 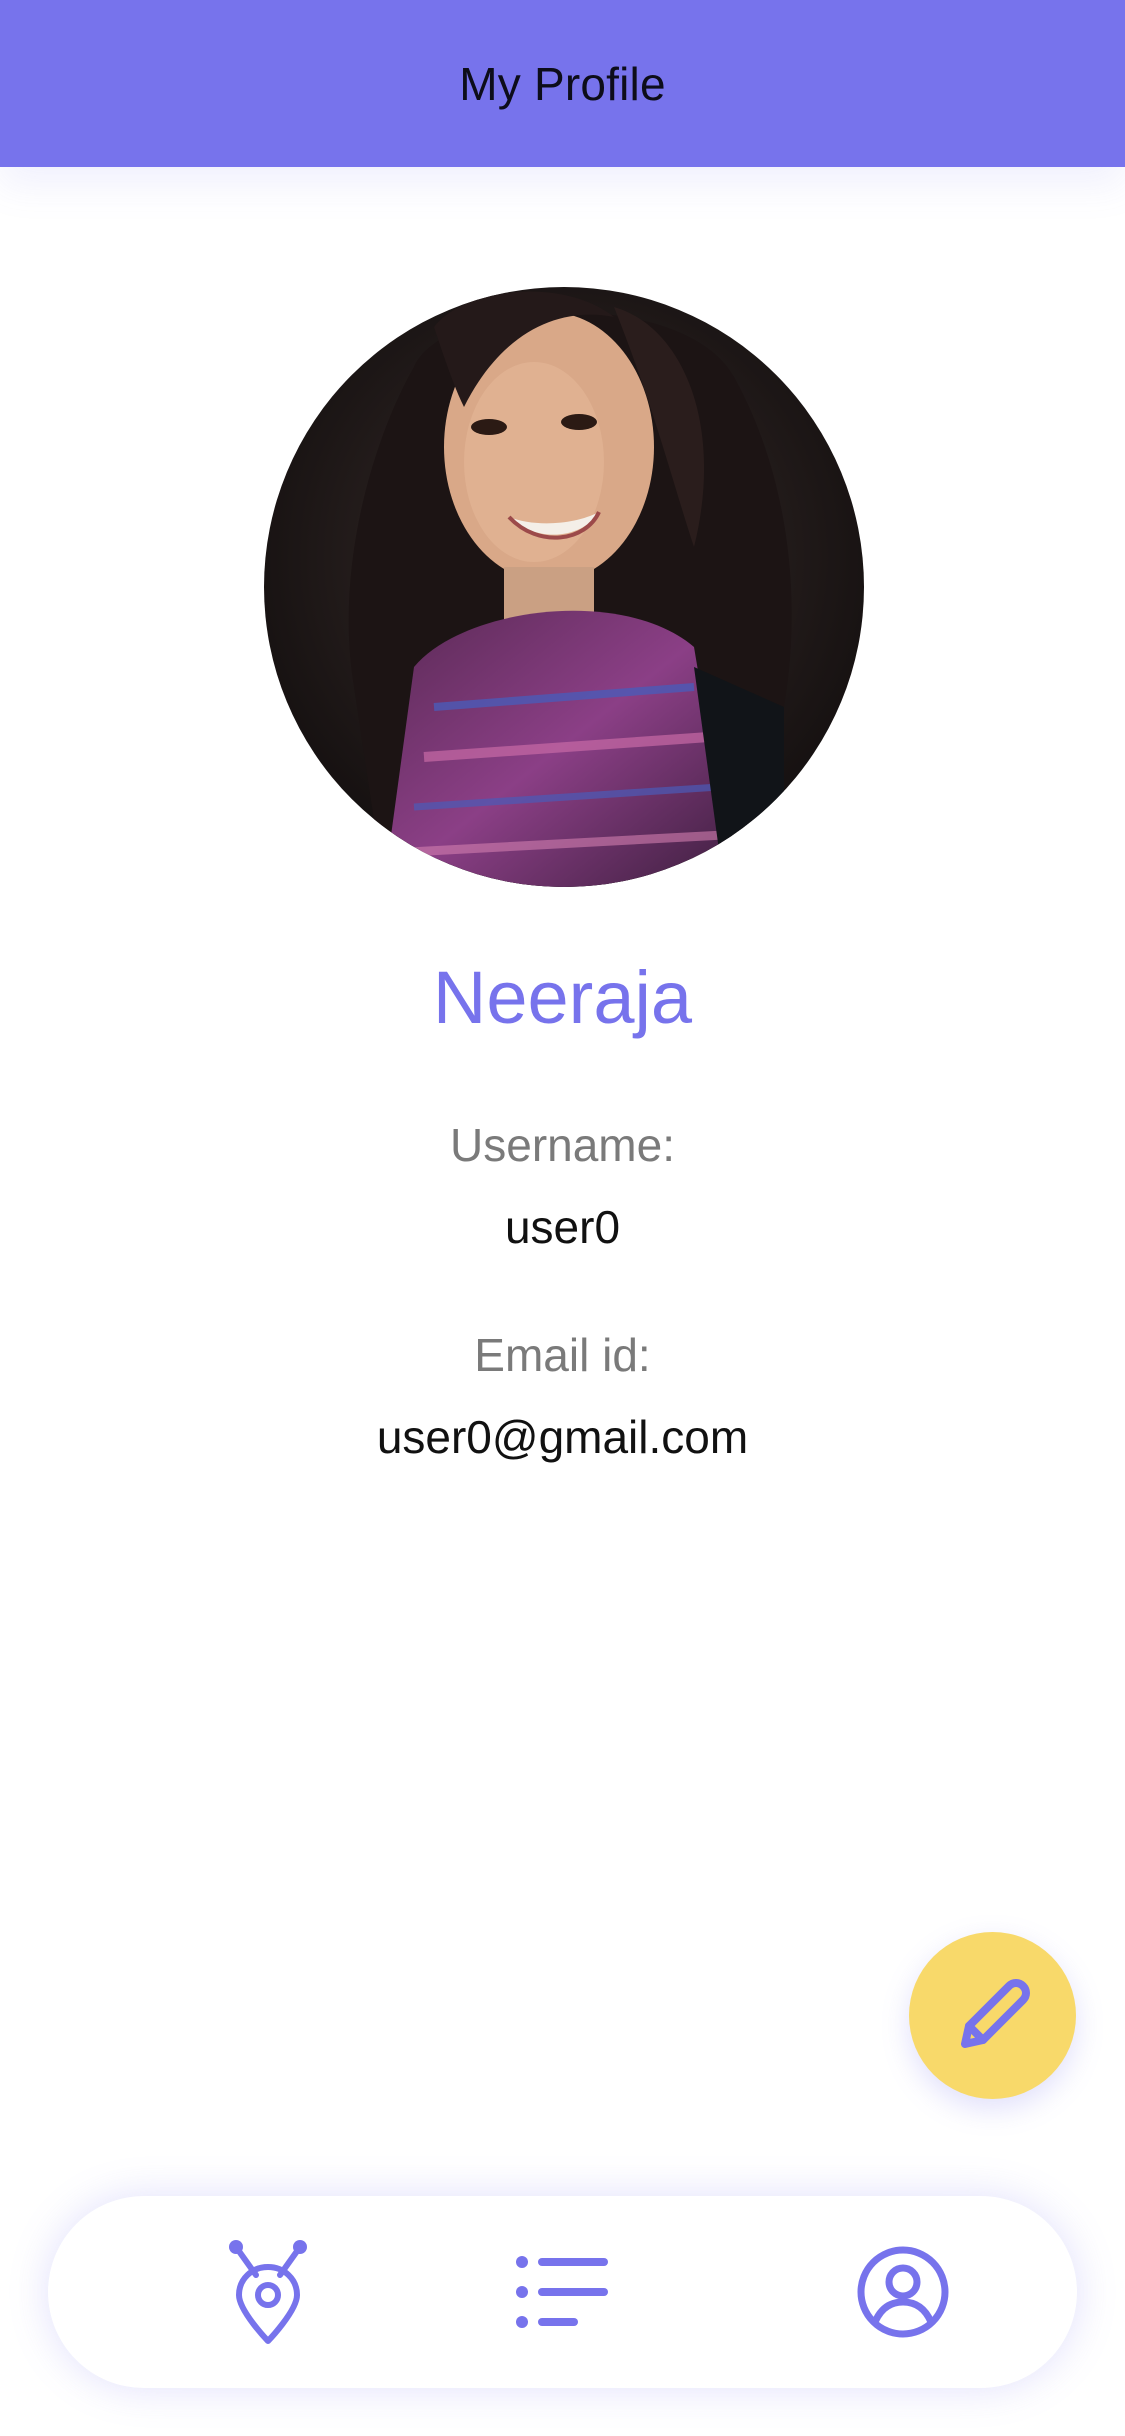 I want to click on edit-profile-button, so click(x=992, y=2015).